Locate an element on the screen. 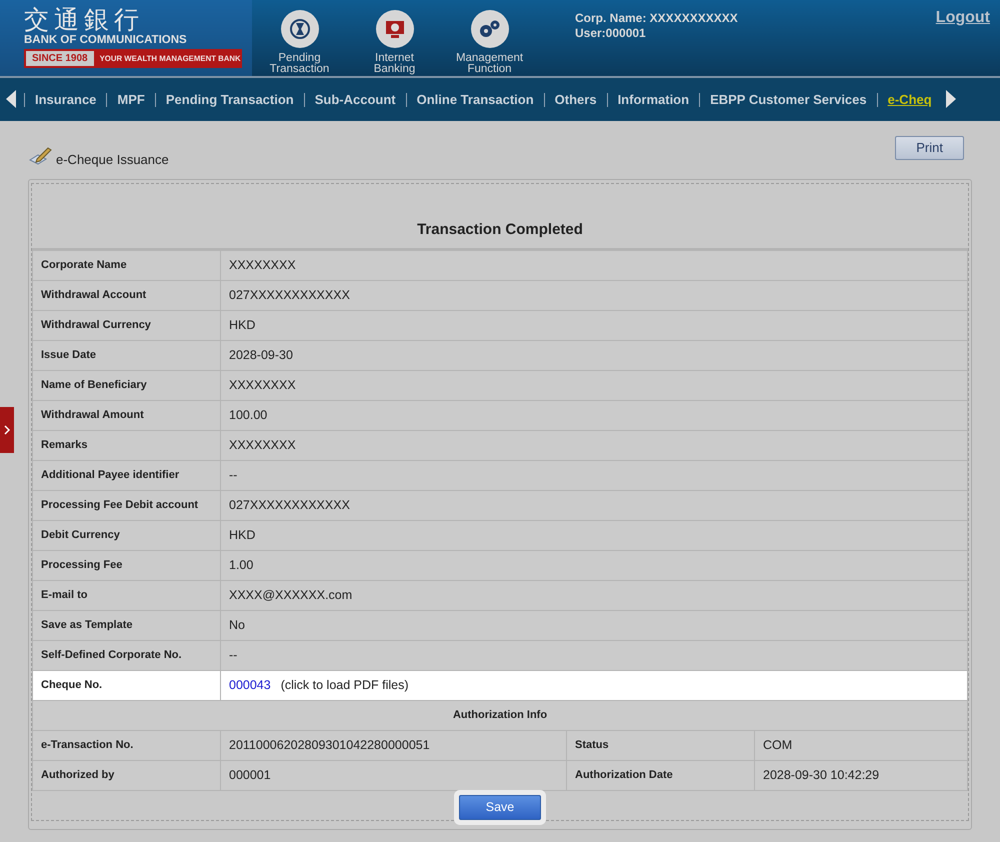 The width and height of the screenshot is (1000, 842). field-value: 100.00 is located at coordinates (594, 415).